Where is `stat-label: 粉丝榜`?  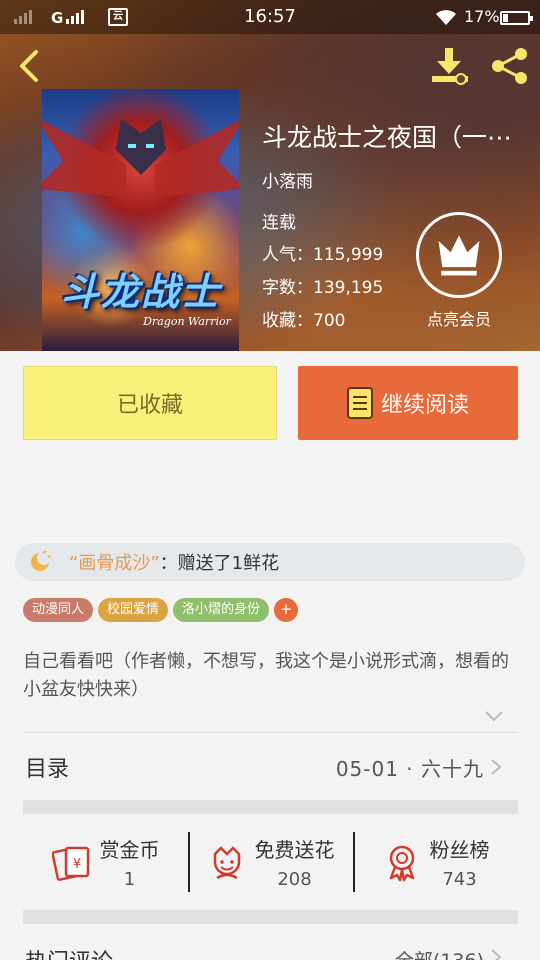
stat-label: 粉丝榜 is located at coordinates (459, 850).